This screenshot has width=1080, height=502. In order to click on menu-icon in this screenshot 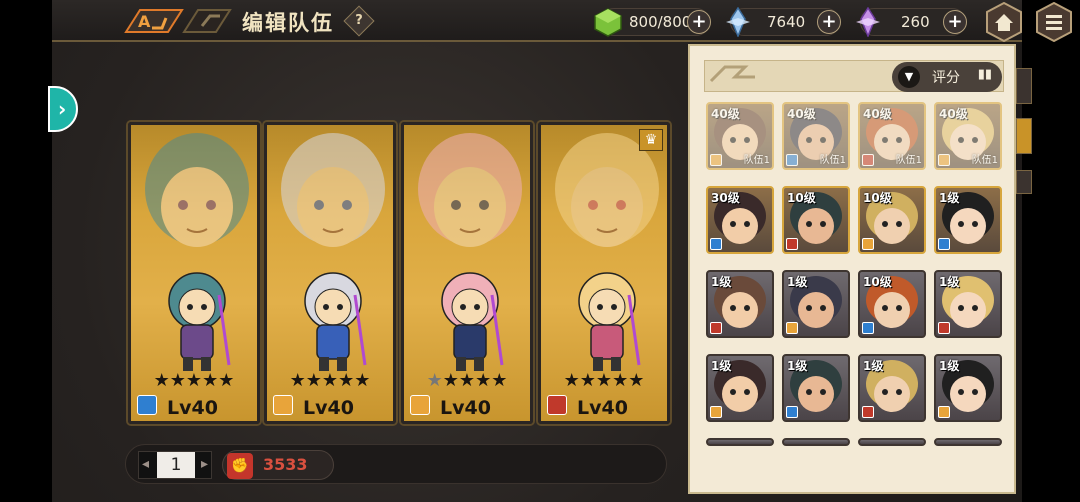, I will do `click(1054, 22)`.